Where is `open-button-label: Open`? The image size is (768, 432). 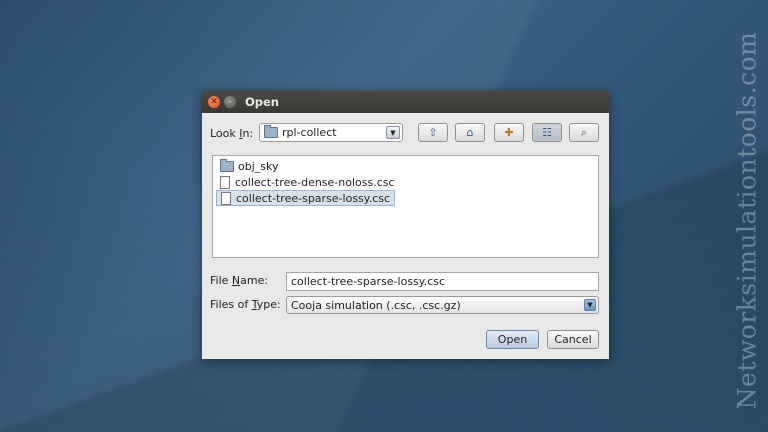 open-button-label: Open is located at coordinates (512, 339).